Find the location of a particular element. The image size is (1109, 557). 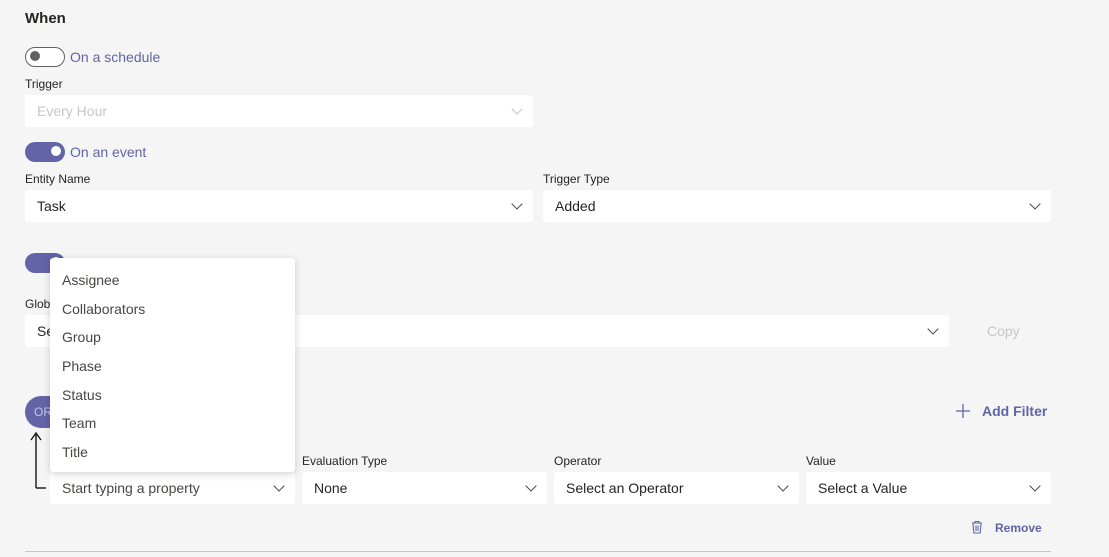

trigger-type-label: Trigger Type is located at coordinates (576, 179).